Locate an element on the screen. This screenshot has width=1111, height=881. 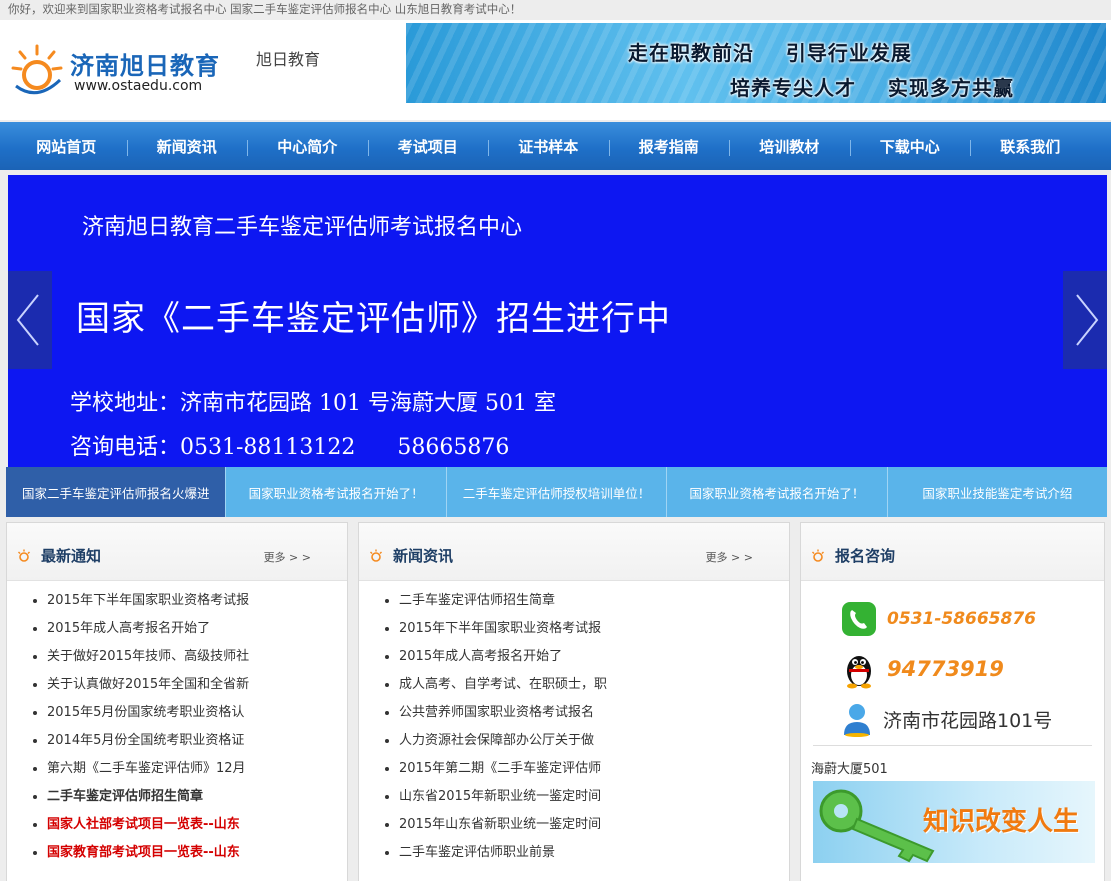
phone-icon is located at coordinates (859, 619).